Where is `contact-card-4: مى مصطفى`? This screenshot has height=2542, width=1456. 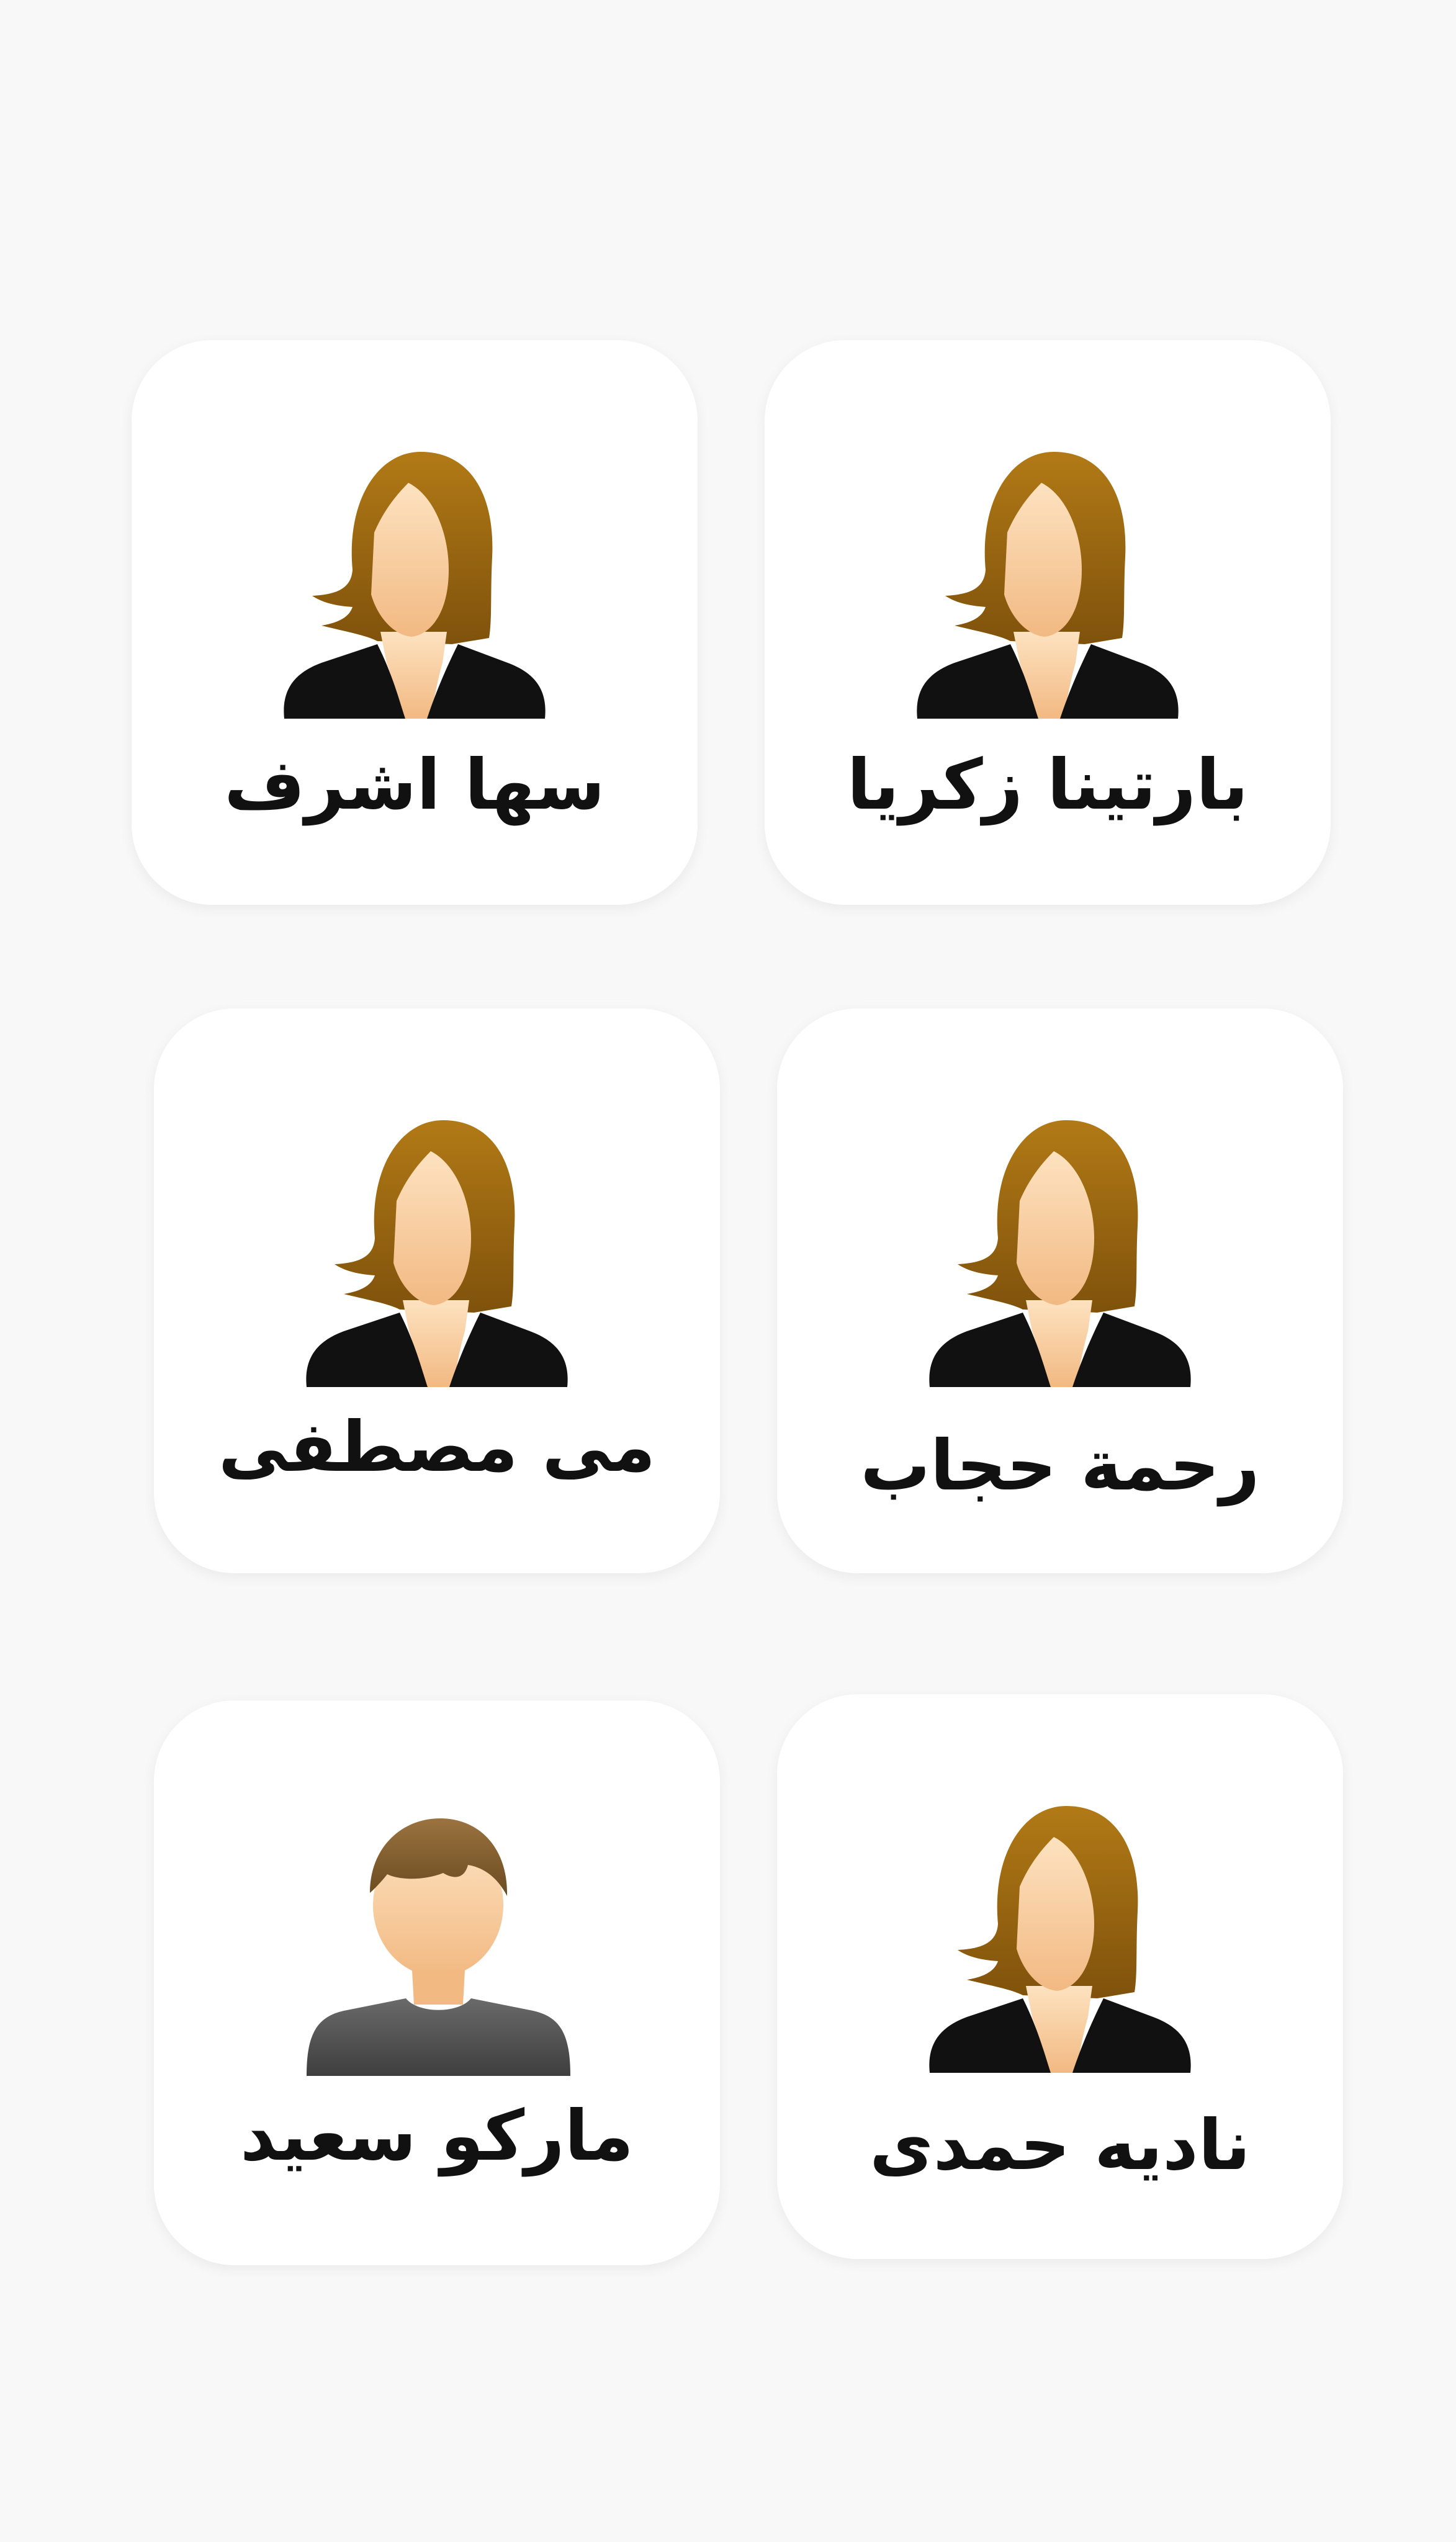 contact-card-4: مى مصطفى is located at coordinates (437, 1290).